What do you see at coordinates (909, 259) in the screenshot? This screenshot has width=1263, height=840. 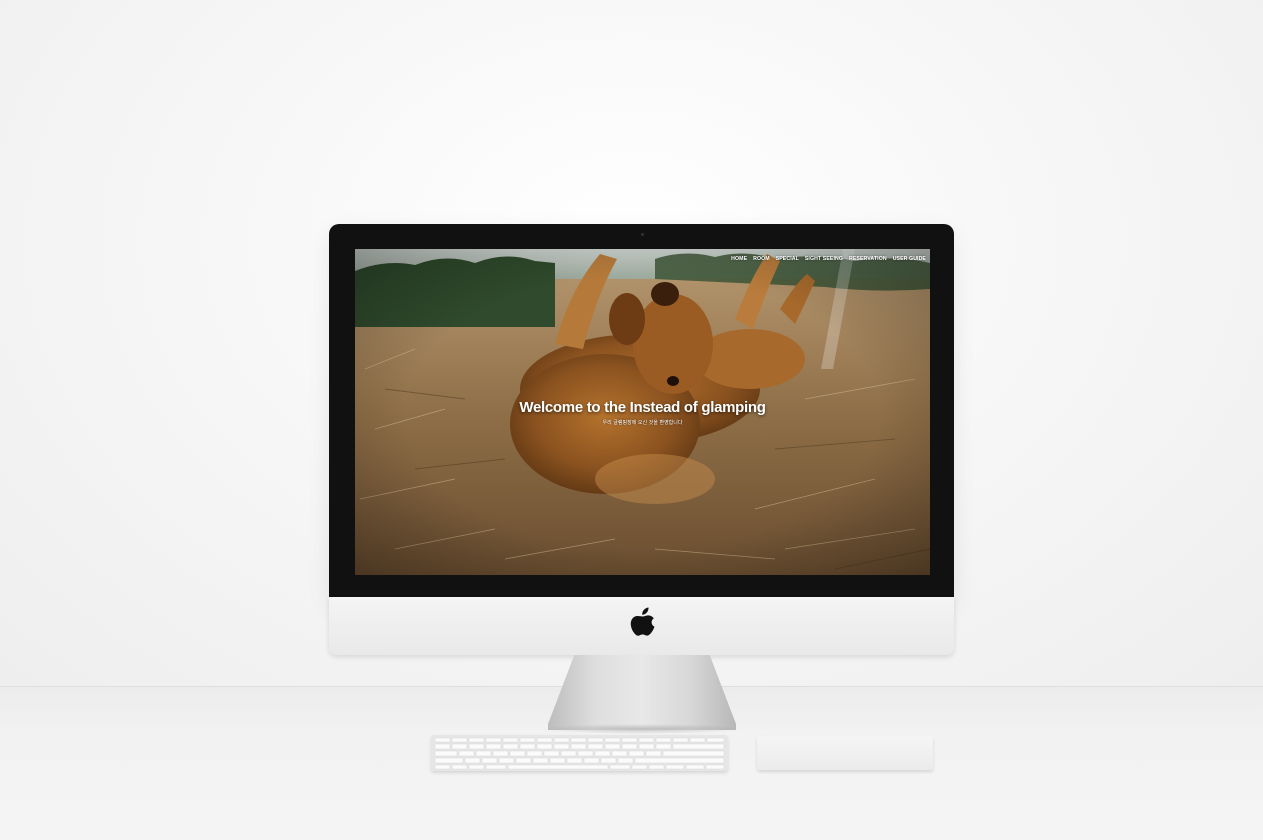 I see `nav-item-user-guide: USER GUIDE` at bounding box center [909, 259].